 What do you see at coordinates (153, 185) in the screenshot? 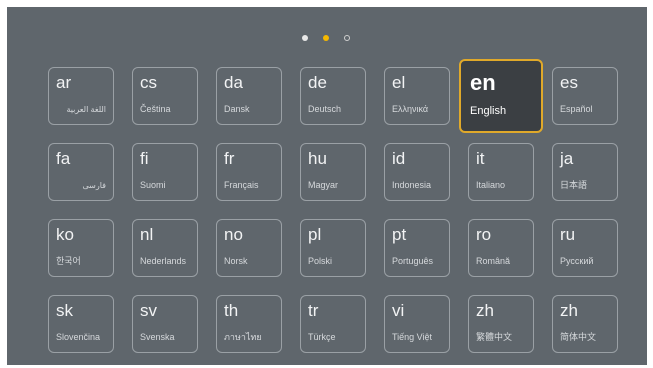
I see `language-name: Suomi` at bounding box center [153, 185].